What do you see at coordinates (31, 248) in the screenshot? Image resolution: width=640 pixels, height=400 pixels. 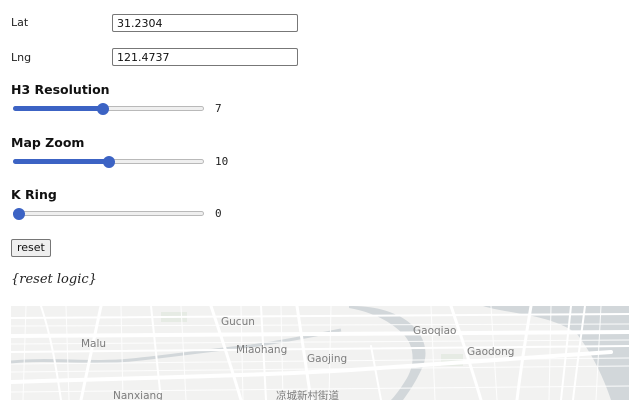 I see `reset-button: reset` at bounding box center [31, 248].